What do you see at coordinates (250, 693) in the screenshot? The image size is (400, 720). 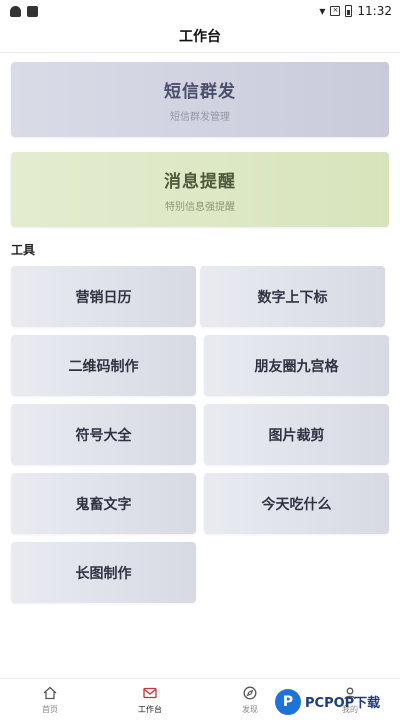 I see `compass-icon` at bounding box center [250, 693].